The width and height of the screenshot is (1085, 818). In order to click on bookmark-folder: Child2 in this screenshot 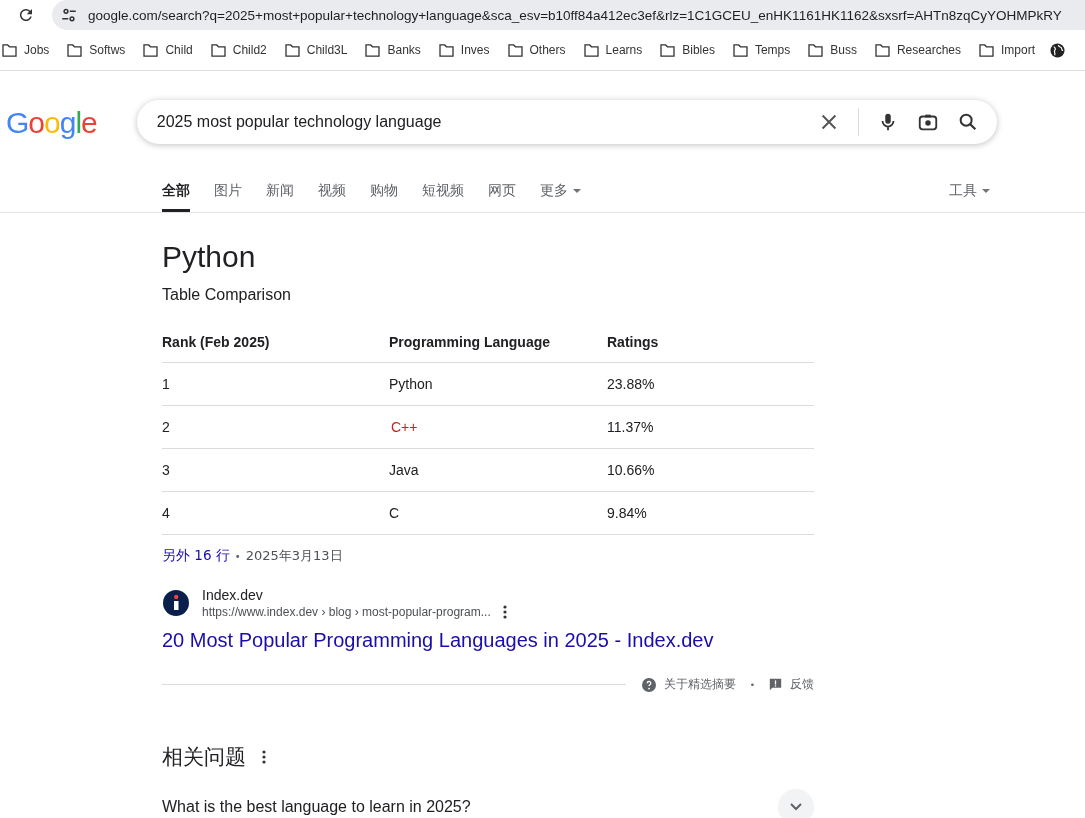, I will do `click(238, 50)`.